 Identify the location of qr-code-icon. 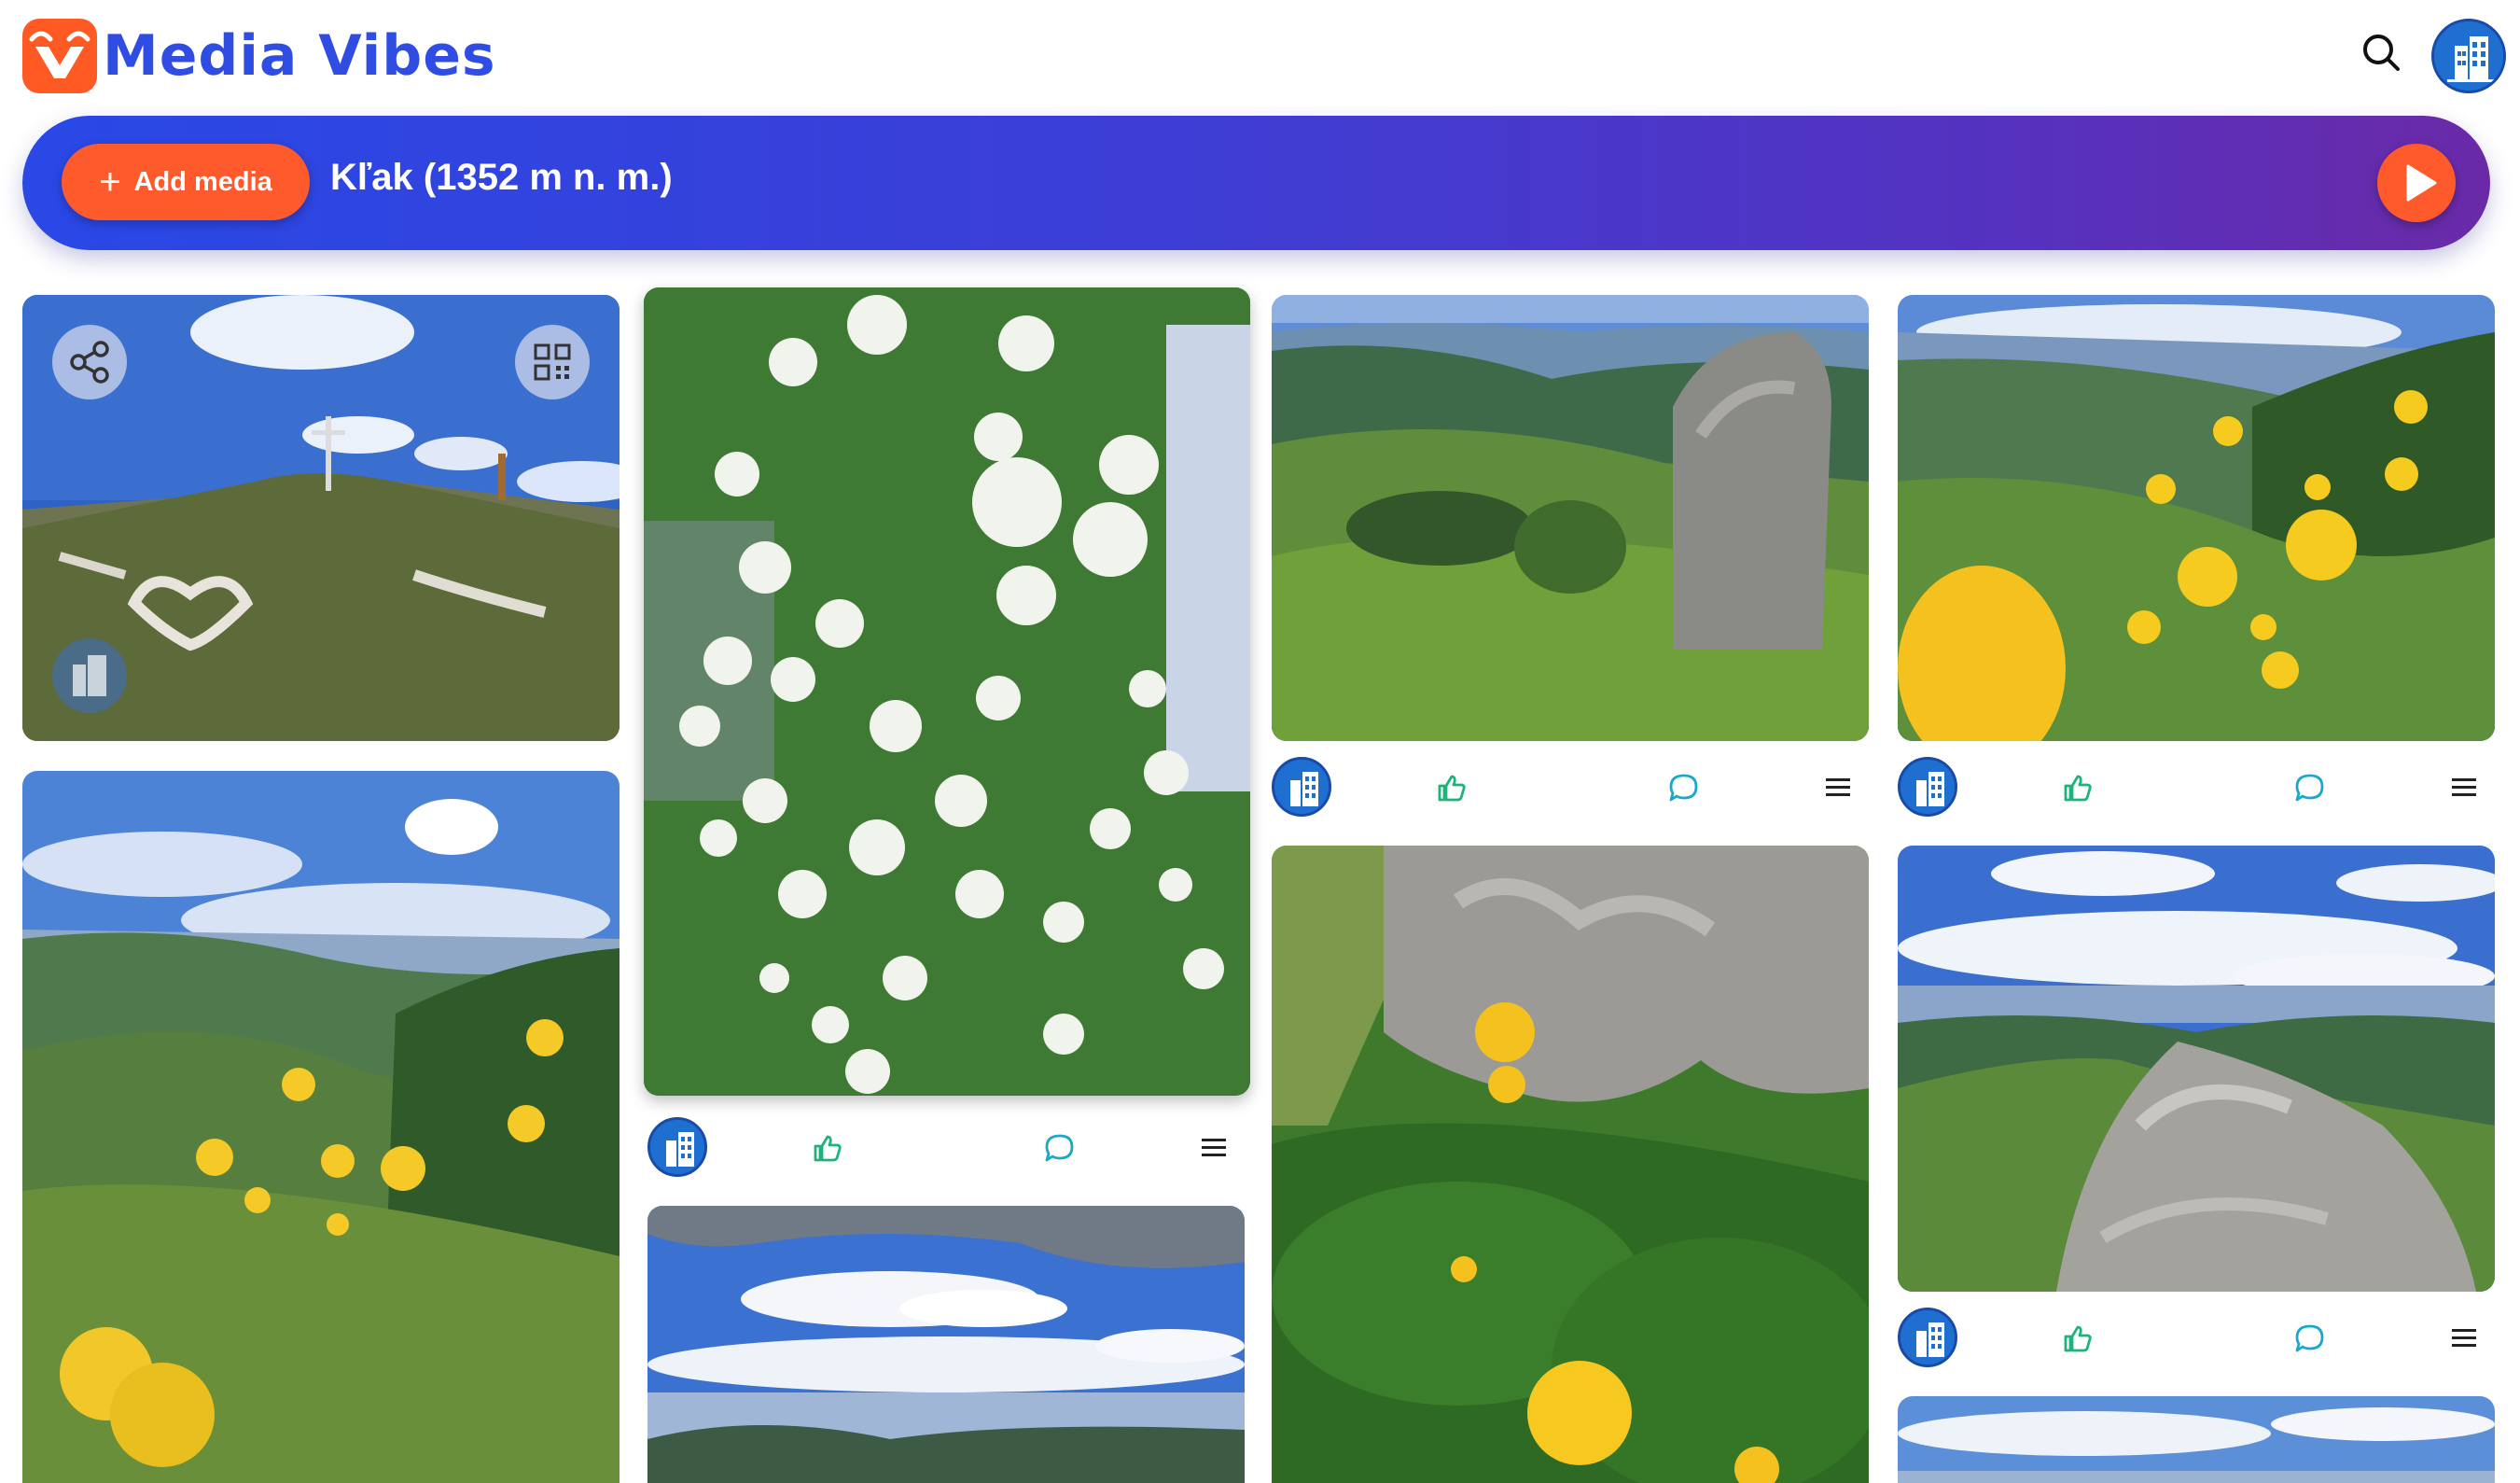
(552, 362).